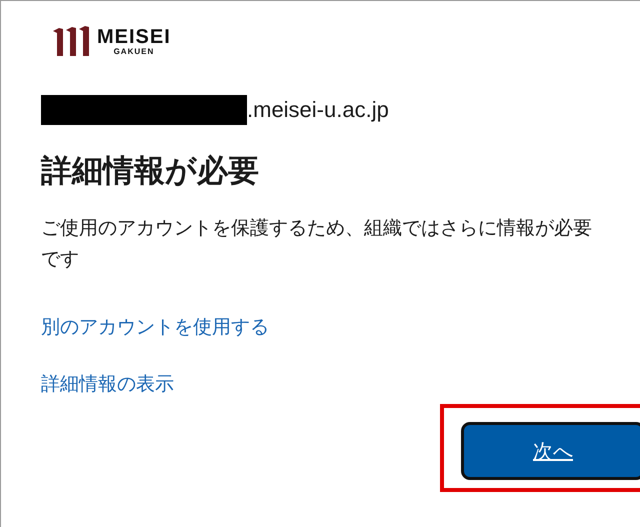 The width and height of the screenshot is (640, 527). I want to click on page-title: 詳細情報が必要, so click(150, 171).